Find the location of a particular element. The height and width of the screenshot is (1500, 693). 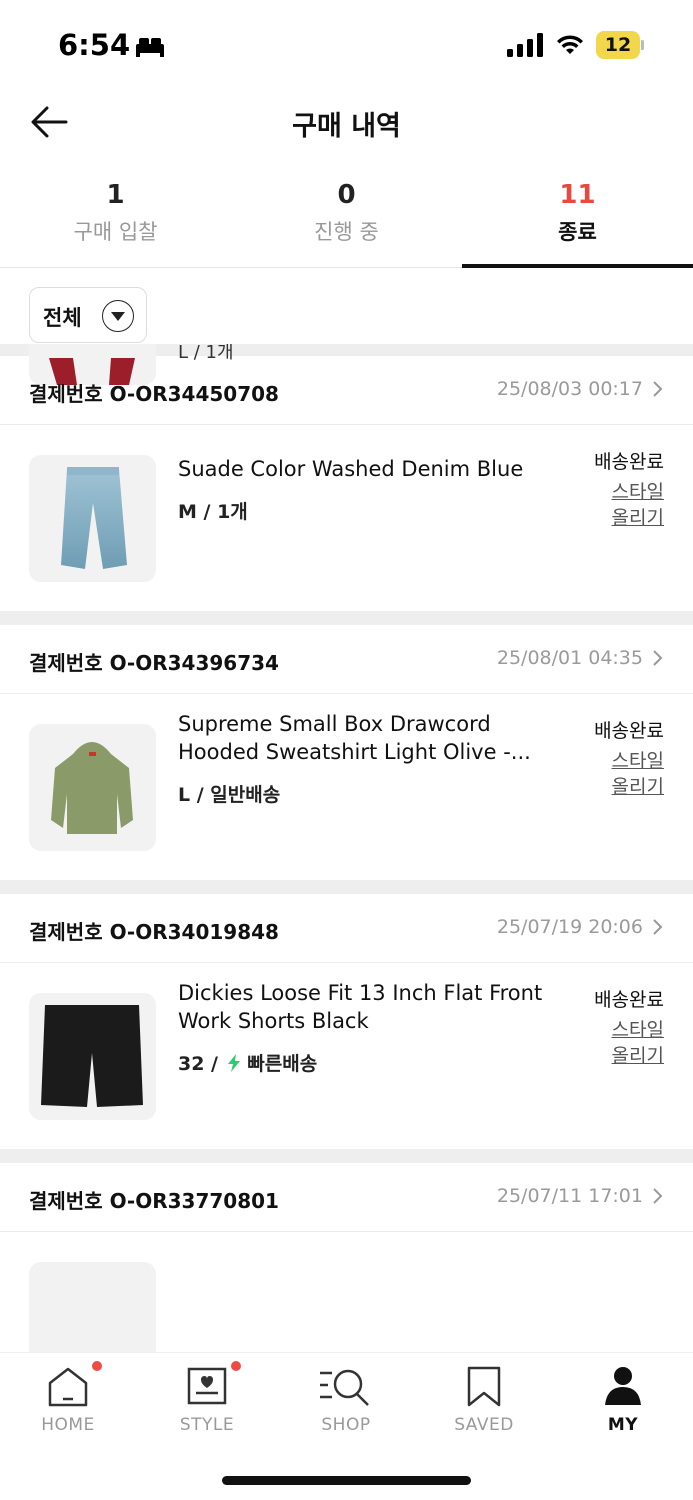

tab-label: 종료 is located at coordinates (577, 232).